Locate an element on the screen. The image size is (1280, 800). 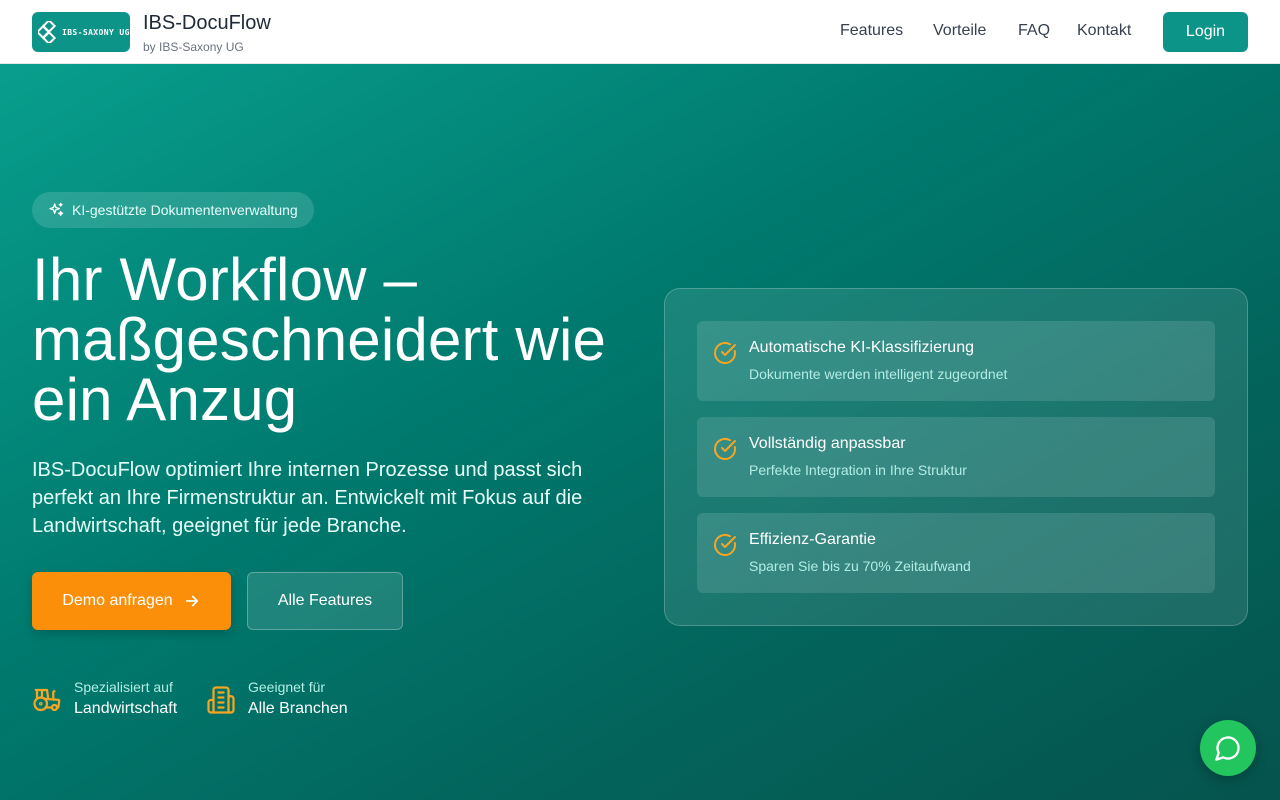
logo-mark-icon is located at coordinates (47, 32).